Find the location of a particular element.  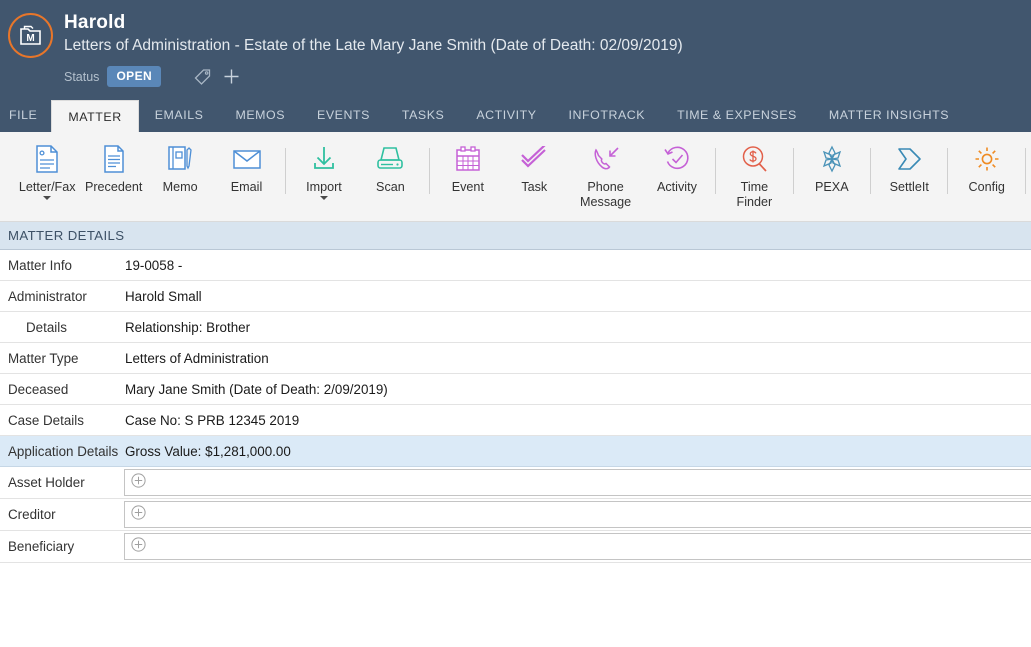

detail-label: Creditor is located at coordinates (32, 514).